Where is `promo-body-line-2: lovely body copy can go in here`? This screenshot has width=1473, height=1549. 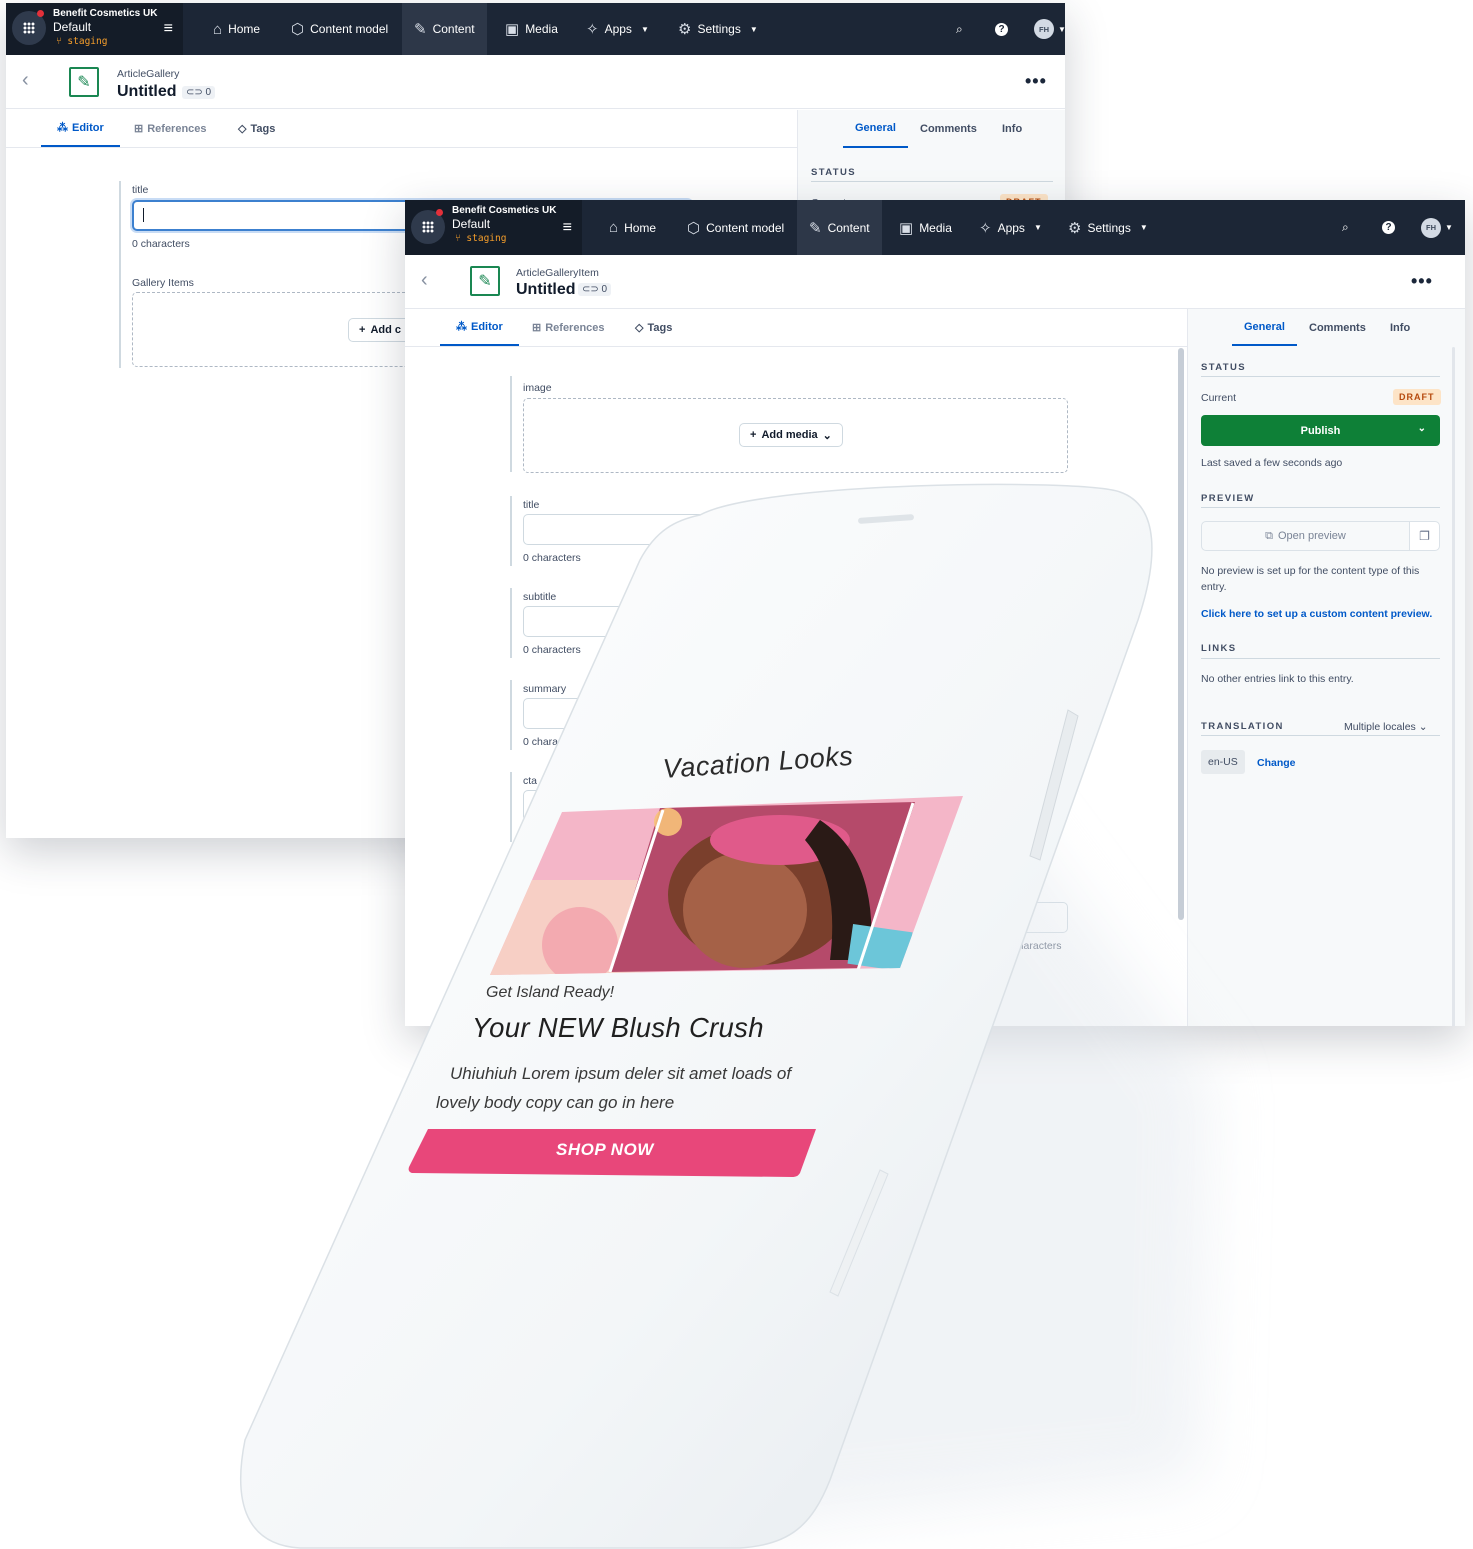
promo-body-line-2: lovely body copy can go in here is located at coordinates (555, 1102).